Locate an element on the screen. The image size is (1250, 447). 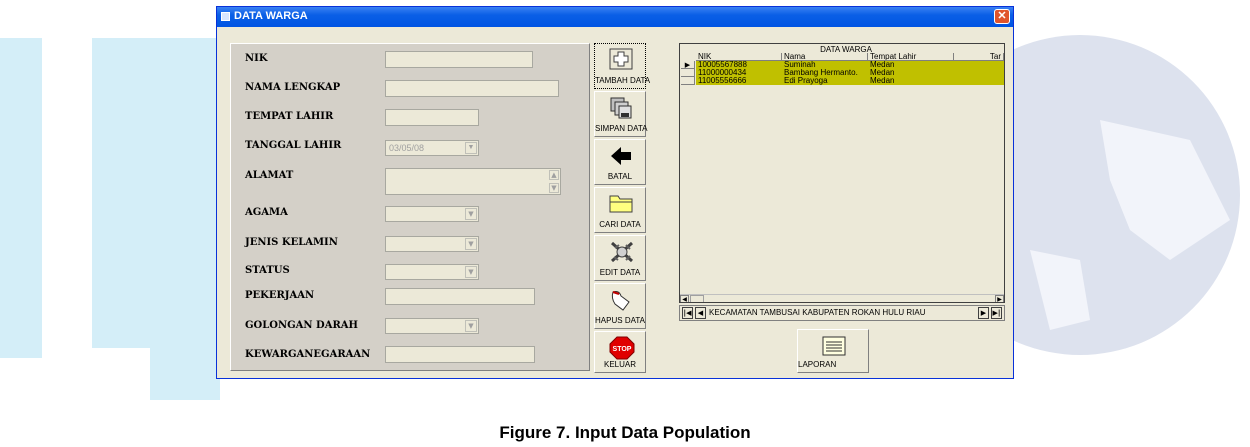
keluar-button: STOP KELUAR is located at coordinates (620, 352).